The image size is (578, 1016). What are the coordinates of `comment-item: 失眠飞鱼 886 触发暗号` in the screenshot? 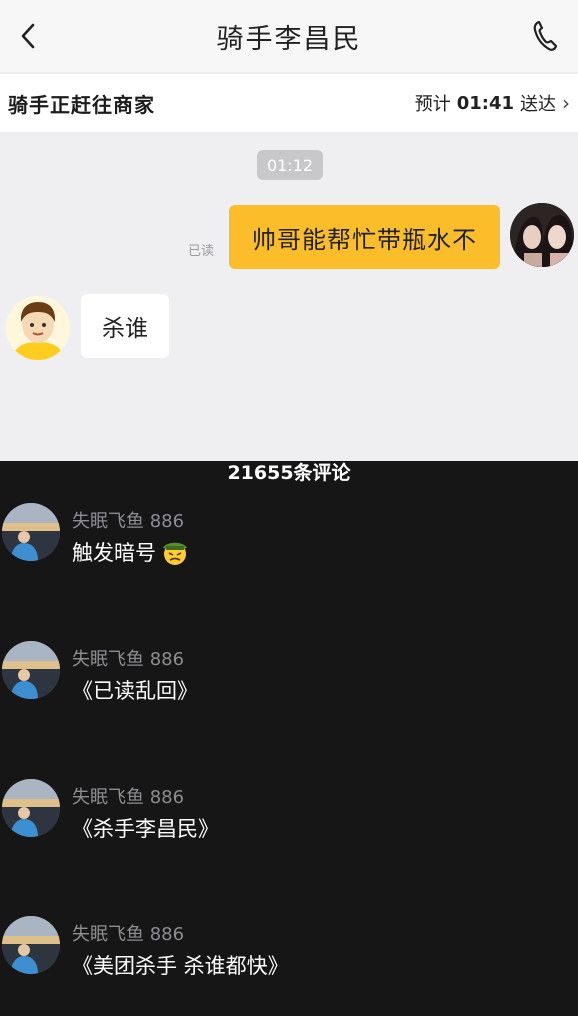 It's located at (289, 553).